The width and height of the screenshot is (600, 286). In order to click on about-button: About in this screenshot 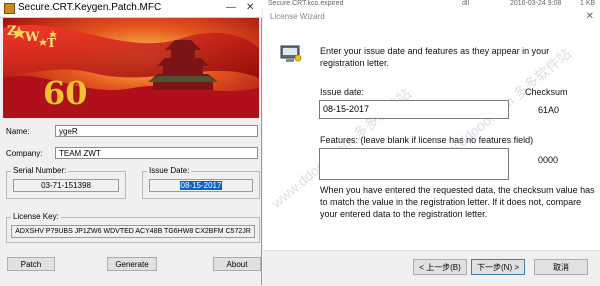, I will do `click(237, 264)`.